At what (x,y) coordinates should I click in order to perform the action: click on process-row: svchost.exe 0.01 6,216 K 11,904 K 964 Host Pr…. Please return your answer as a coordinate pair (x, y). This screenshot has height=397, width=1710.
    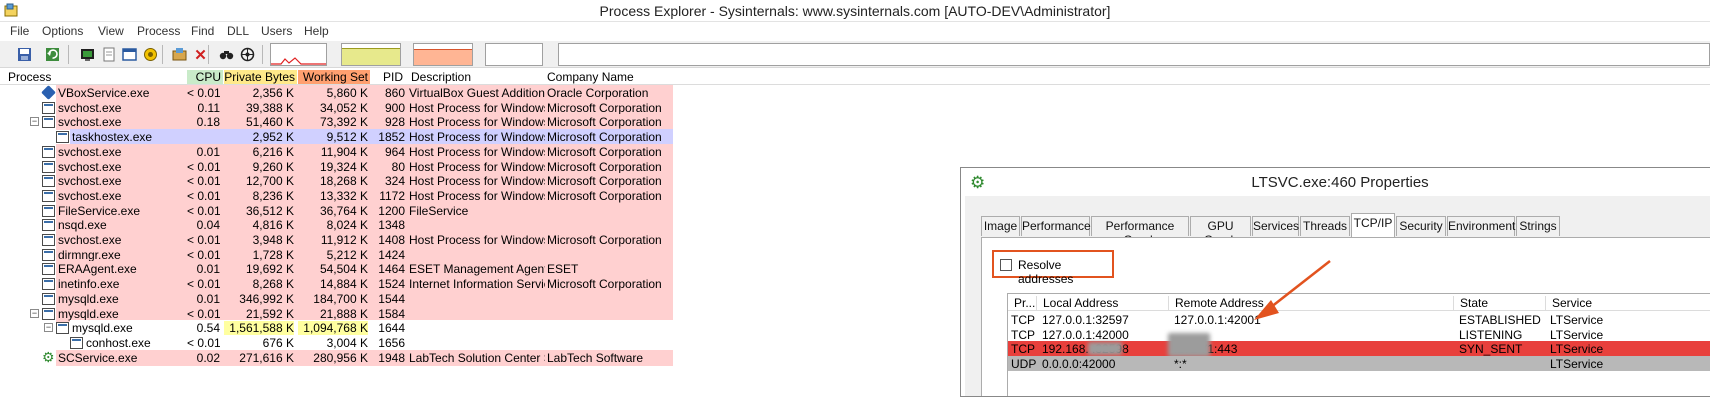
    Looking at the image, I should click on (367, 151).